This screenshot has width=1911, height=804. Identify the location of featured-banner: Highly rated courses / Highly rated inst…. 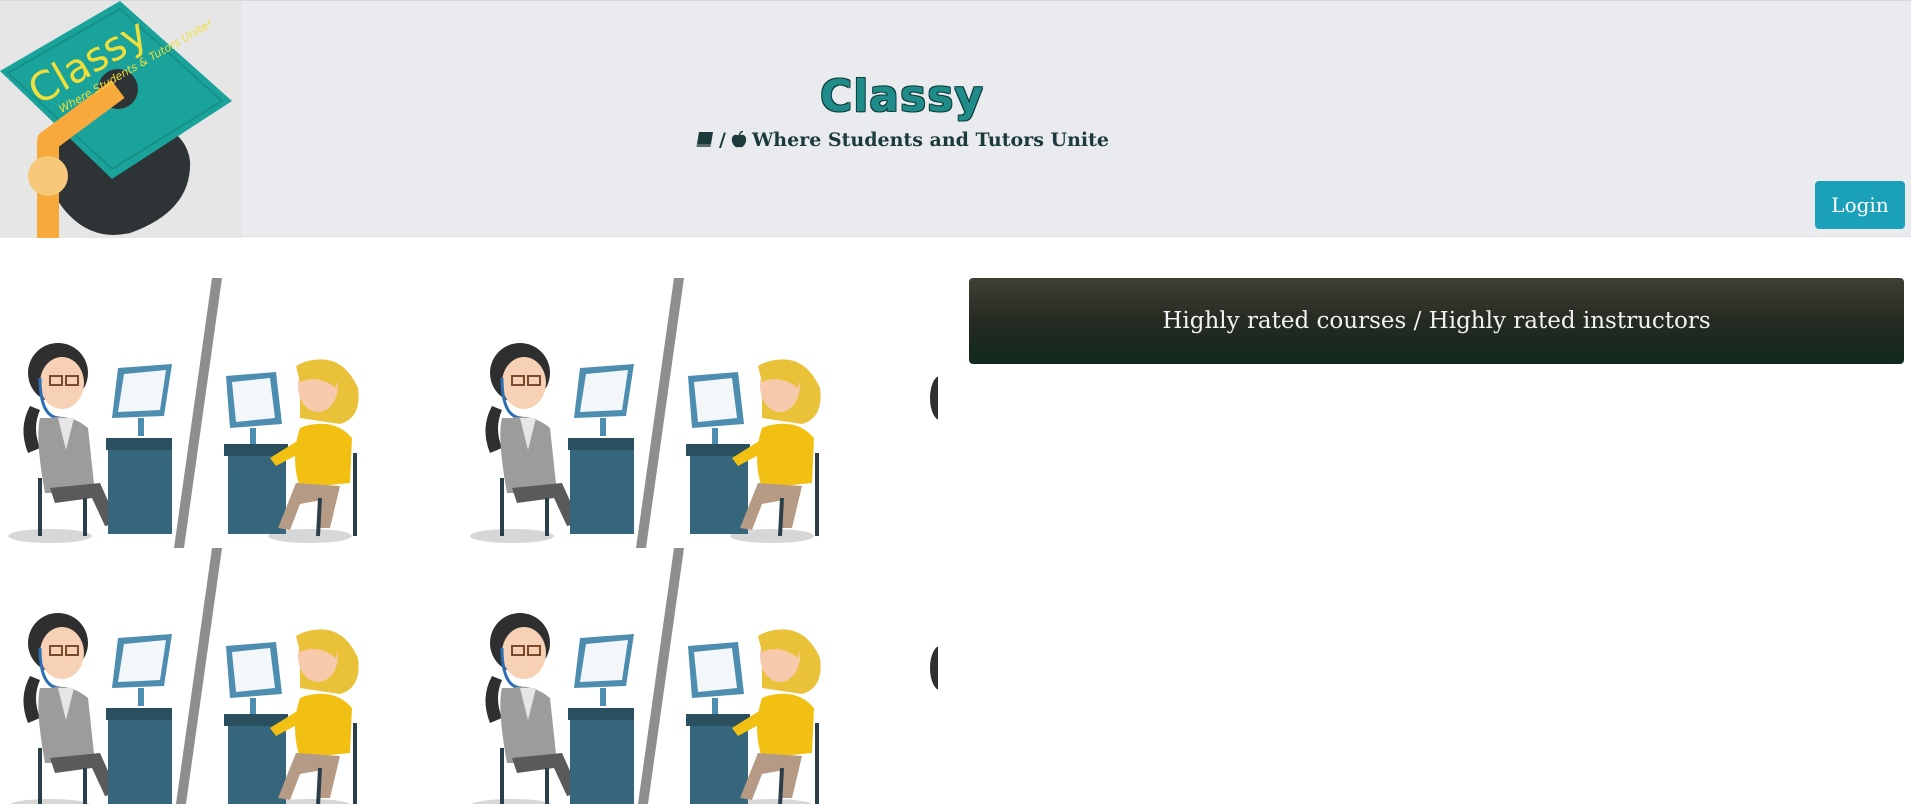
(1436, 321).